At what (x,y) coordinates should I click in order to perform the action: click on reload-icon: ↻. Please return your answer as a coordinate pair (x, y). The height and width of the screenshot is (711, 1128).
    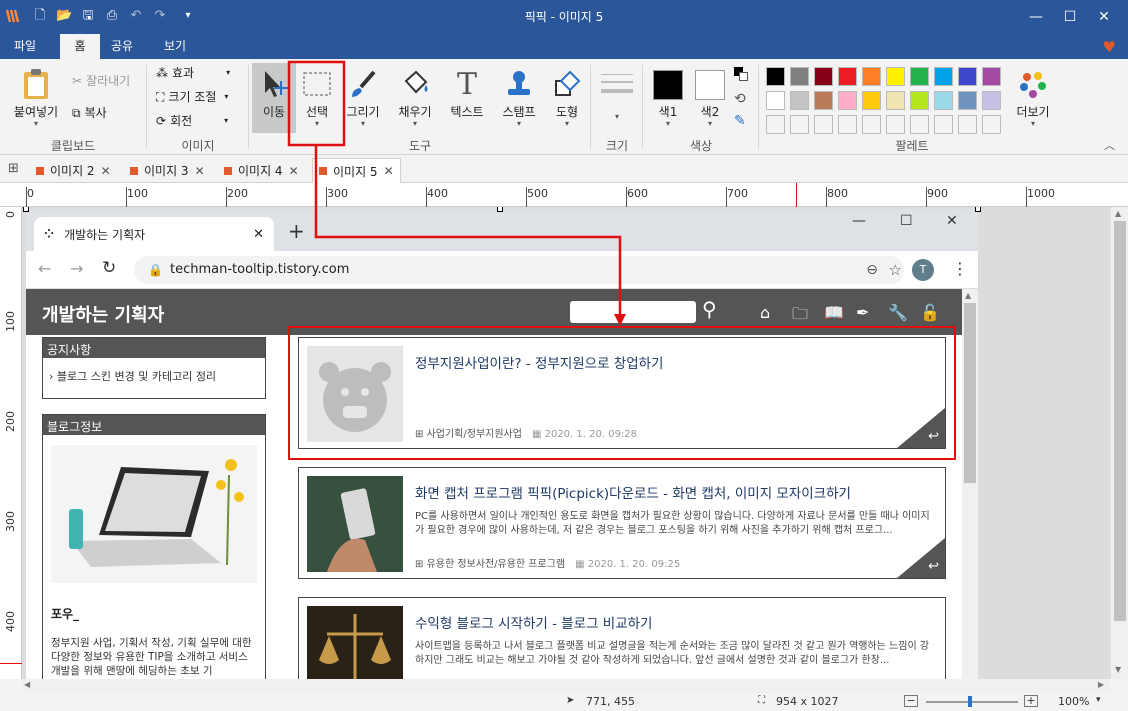
    Looking at the image, I should click on (109, 268).